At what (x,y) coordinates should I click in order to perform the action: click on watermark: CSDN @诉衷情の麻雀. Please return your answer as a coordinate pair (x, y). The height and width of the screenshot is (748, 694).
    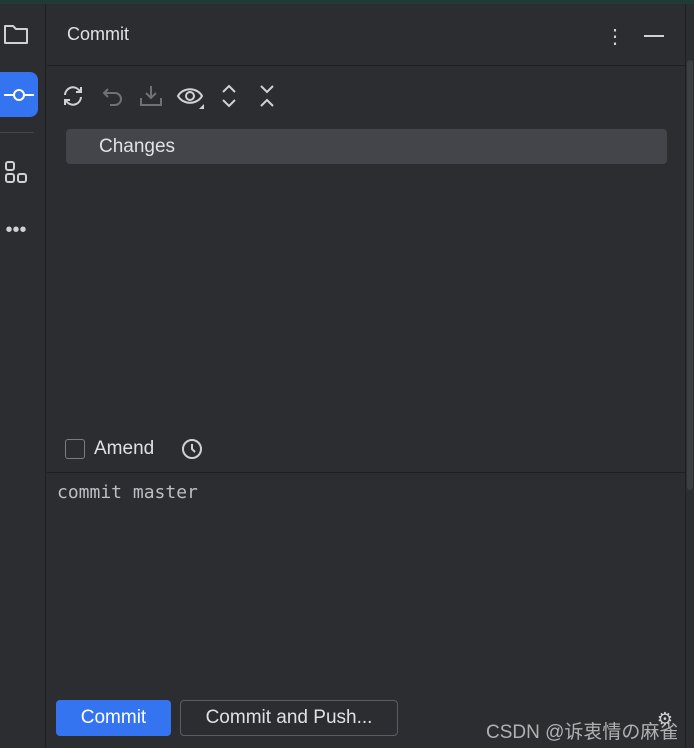
    Looking at the image, I should click on (582, 732).